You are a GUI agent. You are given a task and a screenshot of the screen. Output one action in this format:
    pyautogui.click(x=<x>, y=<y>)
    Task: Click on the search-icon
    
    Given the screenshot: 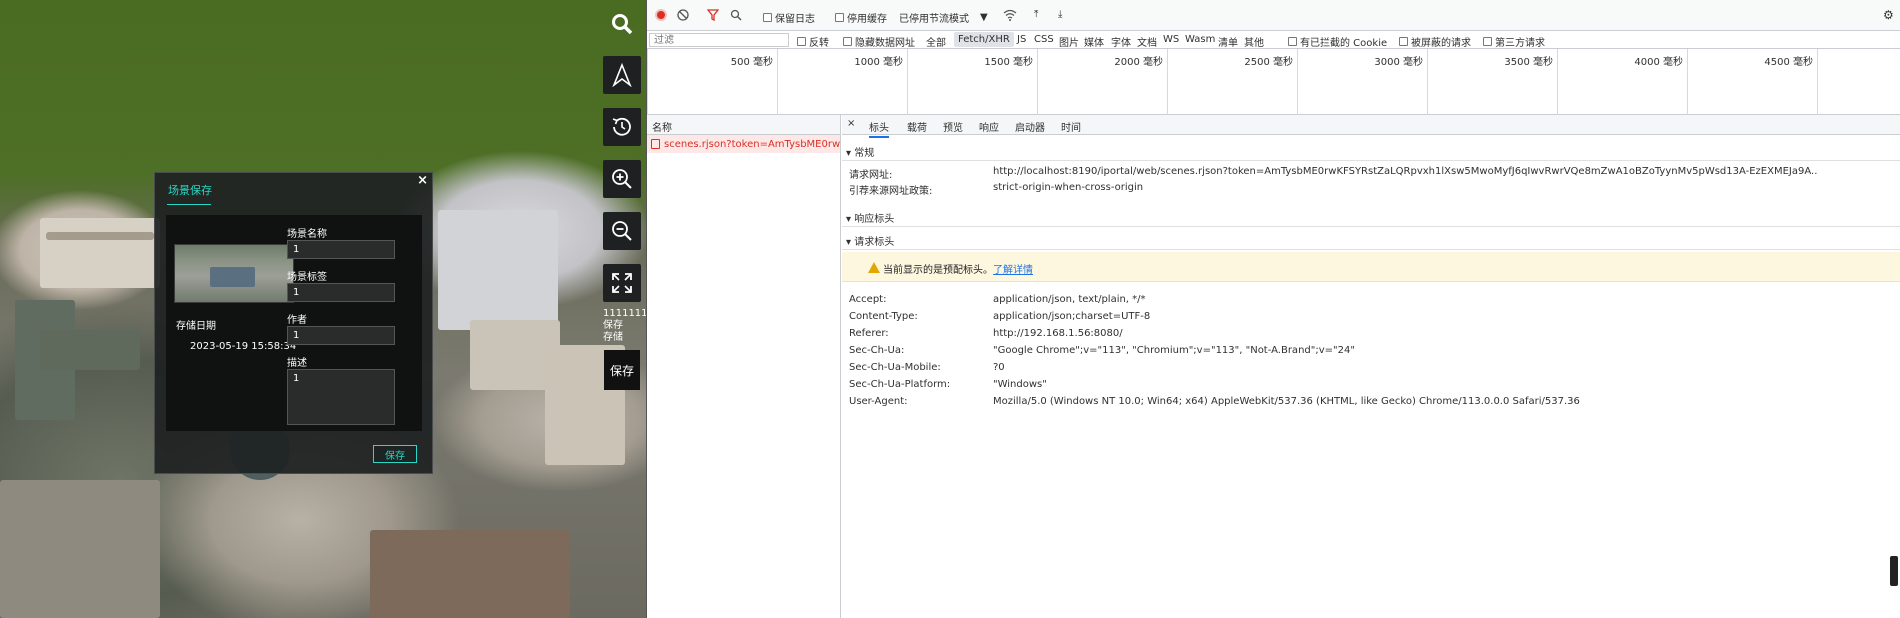 What is the action you would take?
    pyautogui.click(x=622, y=24)
    